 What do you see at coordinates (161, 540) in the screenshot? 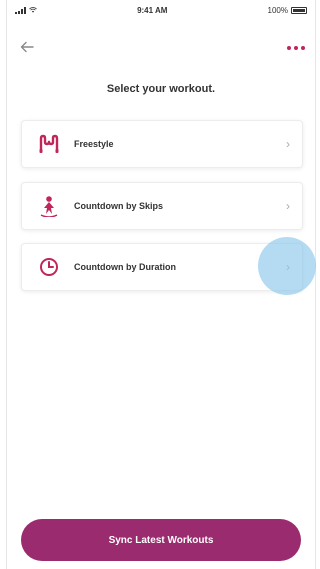
I see `sync-latest-workouts-button: Sync Latest Workouts` at bounding box center [161, 540].